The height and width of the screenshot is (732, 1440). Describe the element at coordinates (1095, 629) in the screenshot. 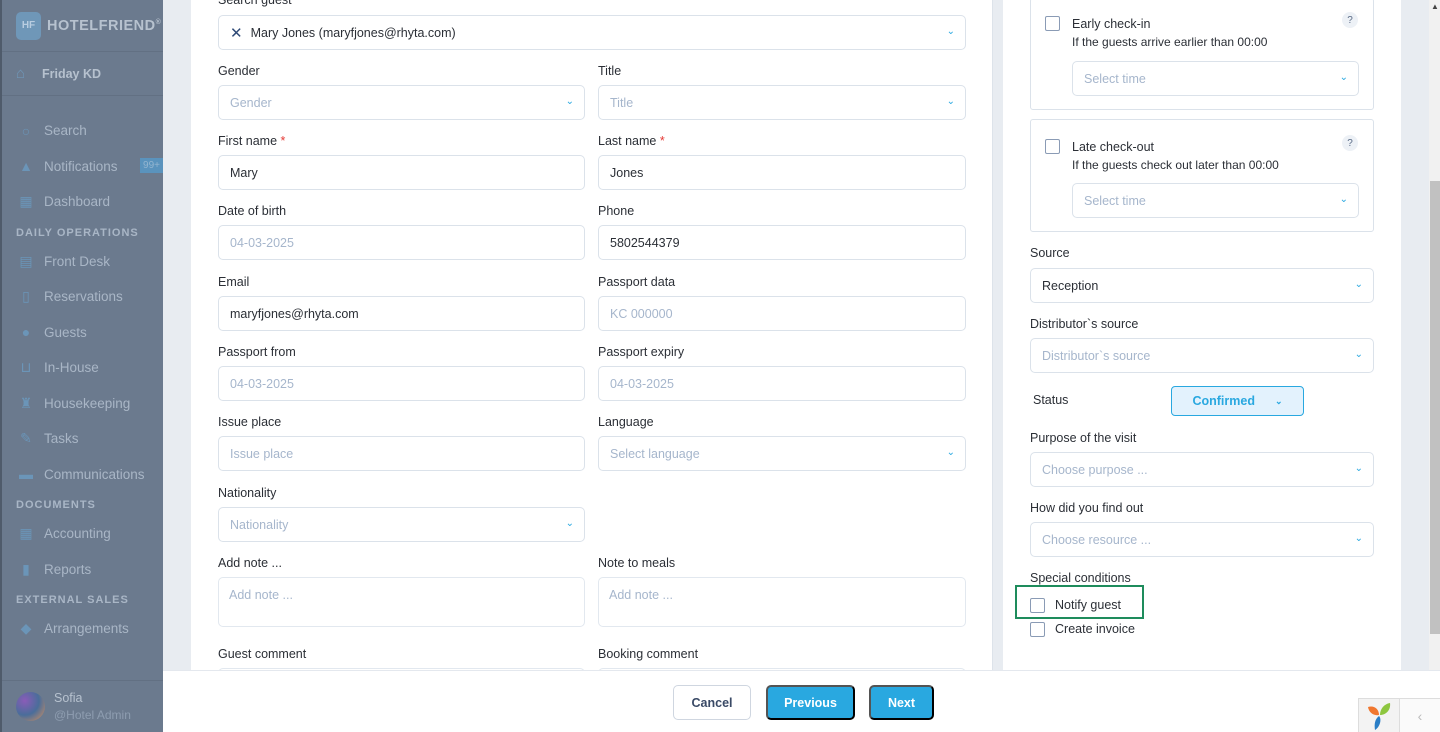

I see `create-invoice-label: Create invoice` at that location.